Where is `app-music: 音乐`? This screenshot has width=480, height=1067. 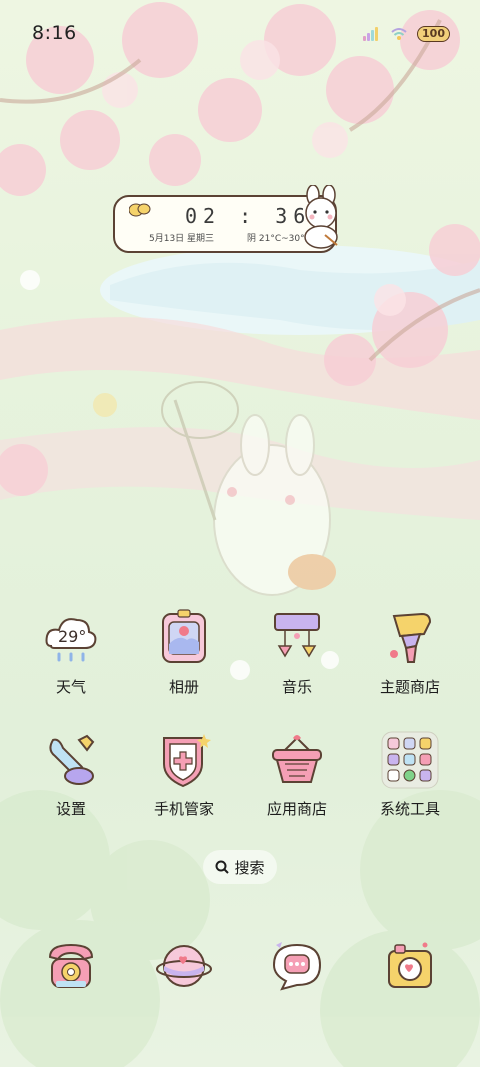 app-music: 音乐 is located at coordinates (297, 652).